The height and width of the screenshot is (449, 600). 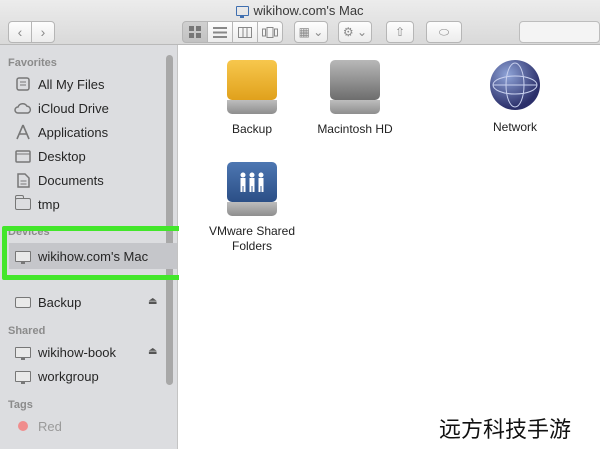 I want to click on icon-view-button, so click(x=195, y=32).